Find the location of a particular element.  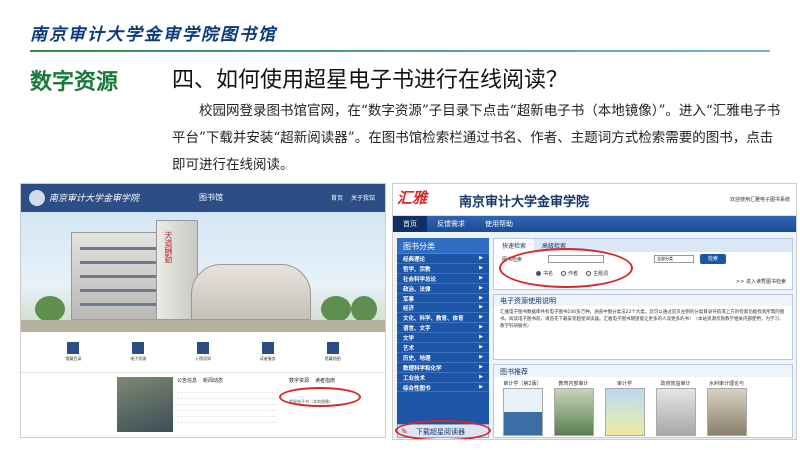

library-building-image is located at coordinates (251, 292).